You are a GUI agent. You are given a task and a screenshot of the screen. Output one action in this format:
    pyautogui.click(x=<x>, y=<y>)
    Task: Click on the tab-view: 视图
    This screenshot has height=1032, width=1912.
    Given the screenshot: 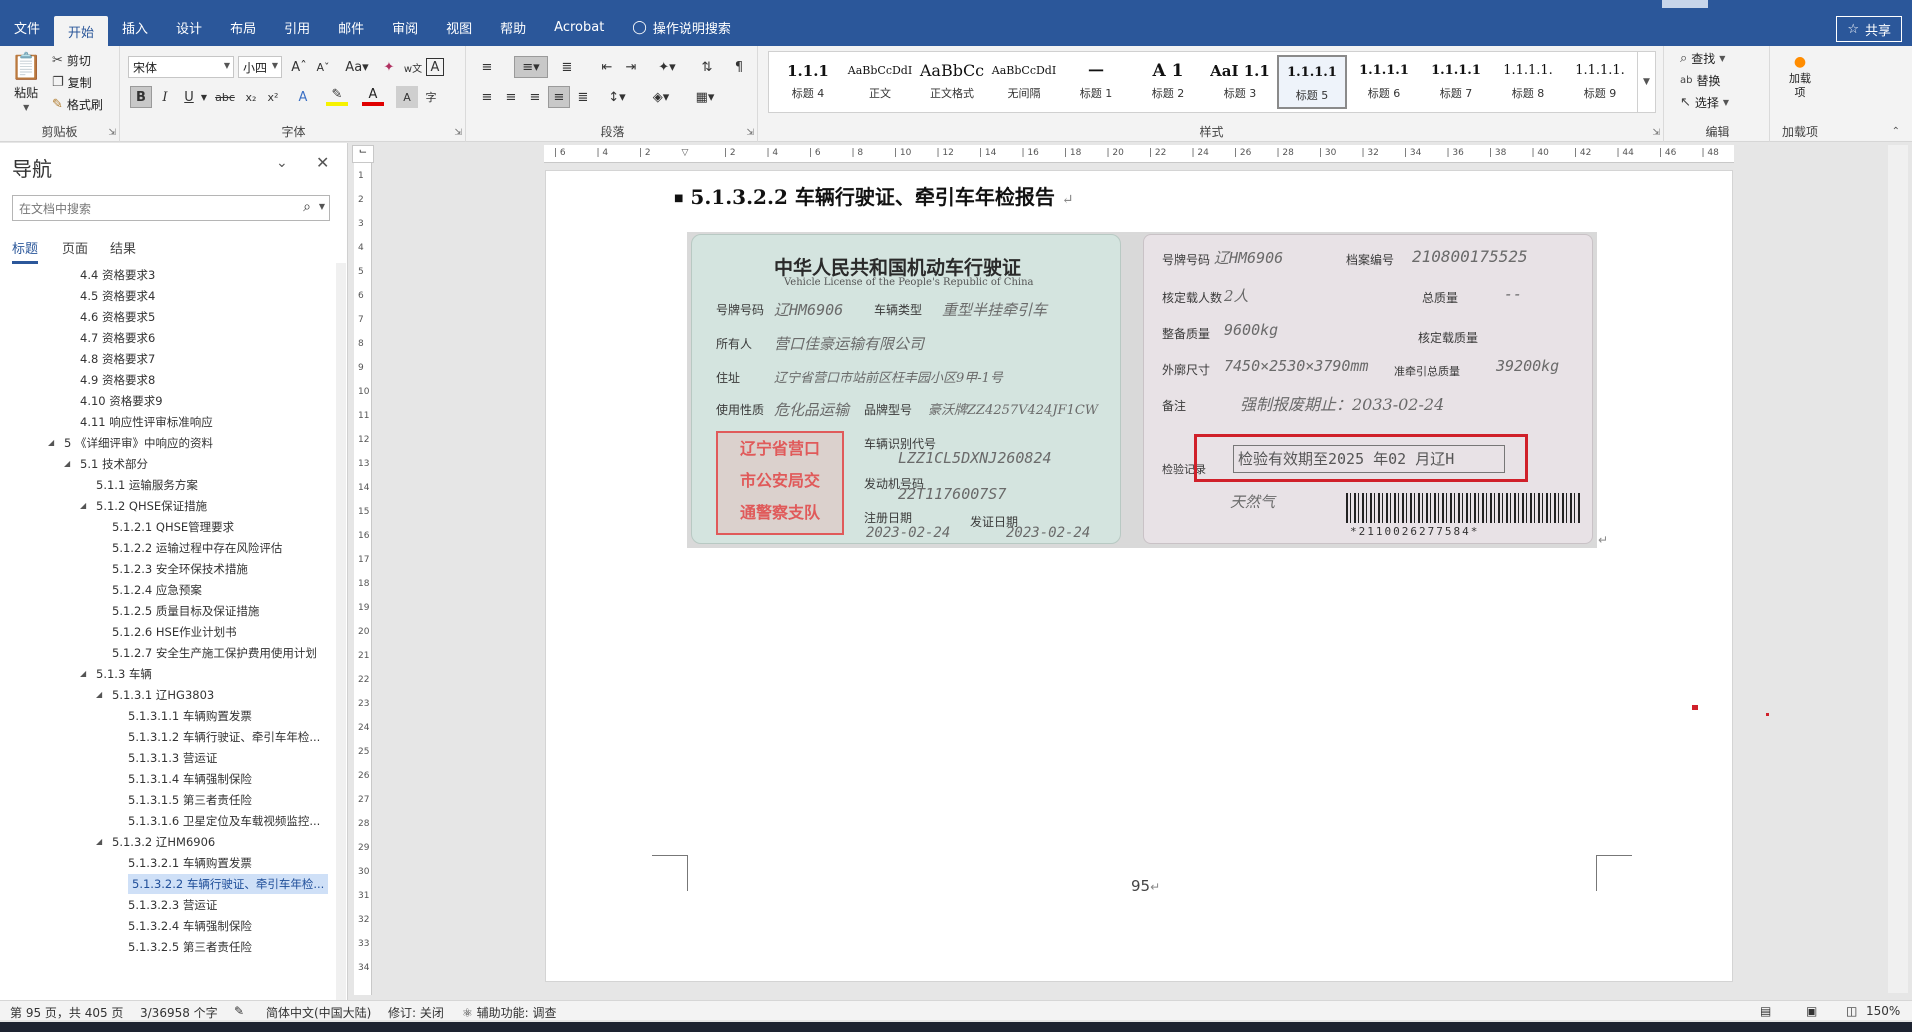 What is the action you would take?
    pyautogui.click(x=459, y=27)
    